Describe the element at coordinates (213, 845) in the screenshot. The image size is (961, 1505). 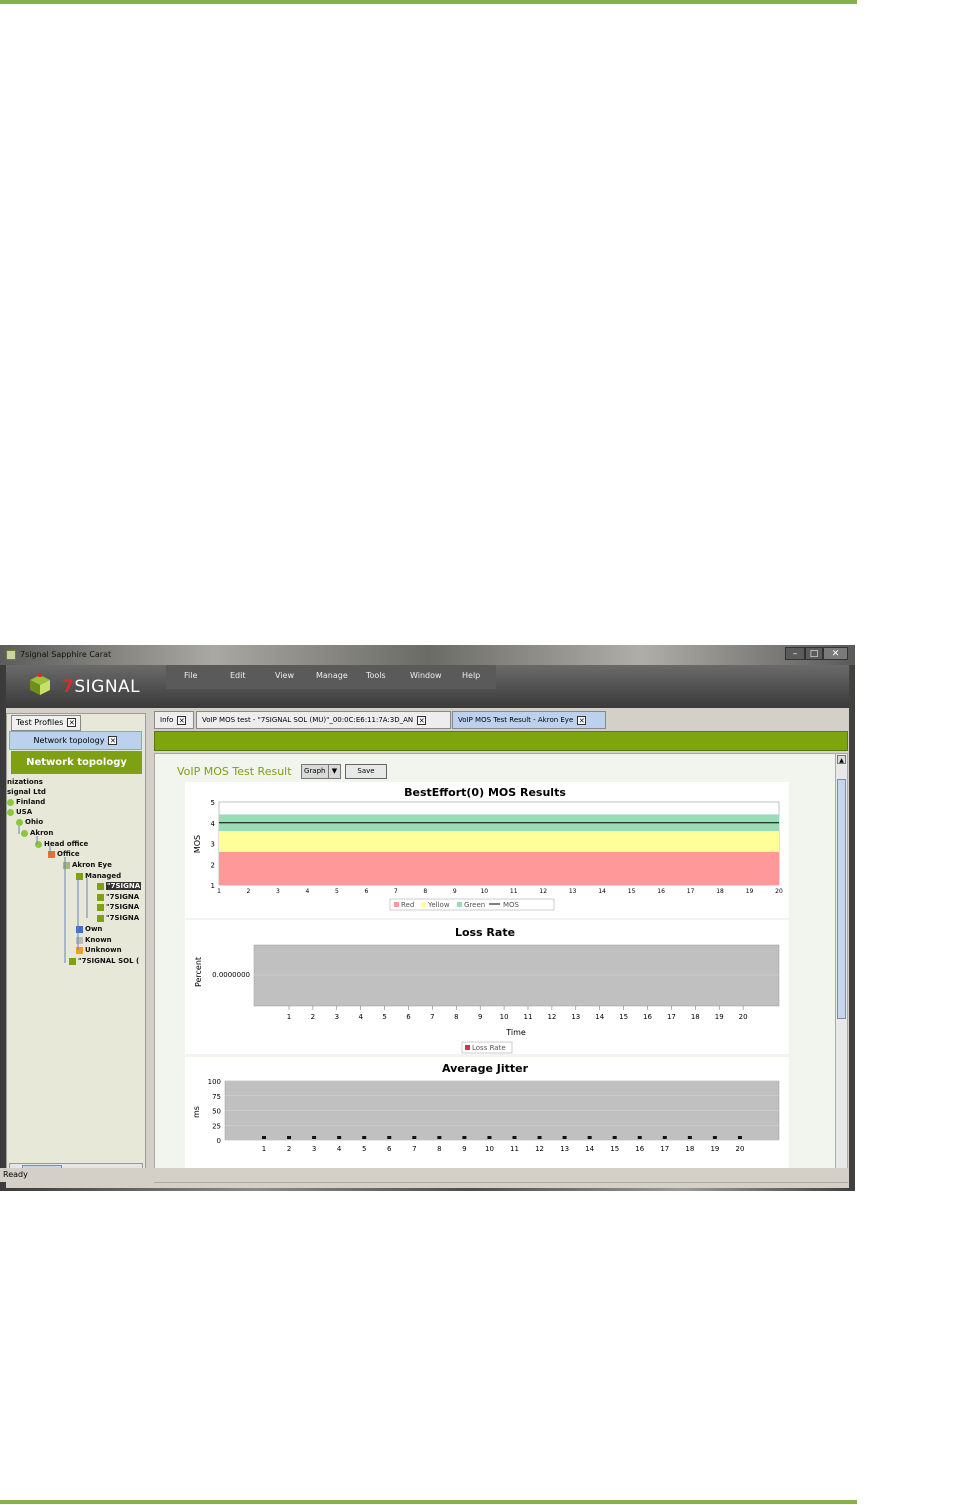
I see `y-tick-label: 3` at that location.